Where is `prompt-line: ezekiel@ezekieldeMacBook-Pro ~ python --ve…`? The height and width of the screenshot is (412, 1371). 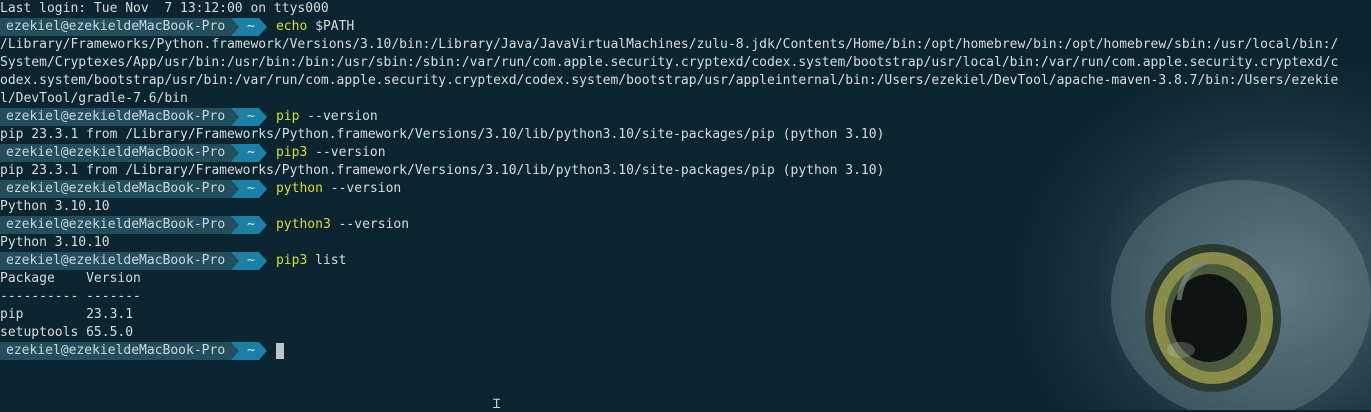 prompt-line: ezekiel@ezekieldeMacBook-Pro ~ python --ve… is located at coordinates (685, 189).